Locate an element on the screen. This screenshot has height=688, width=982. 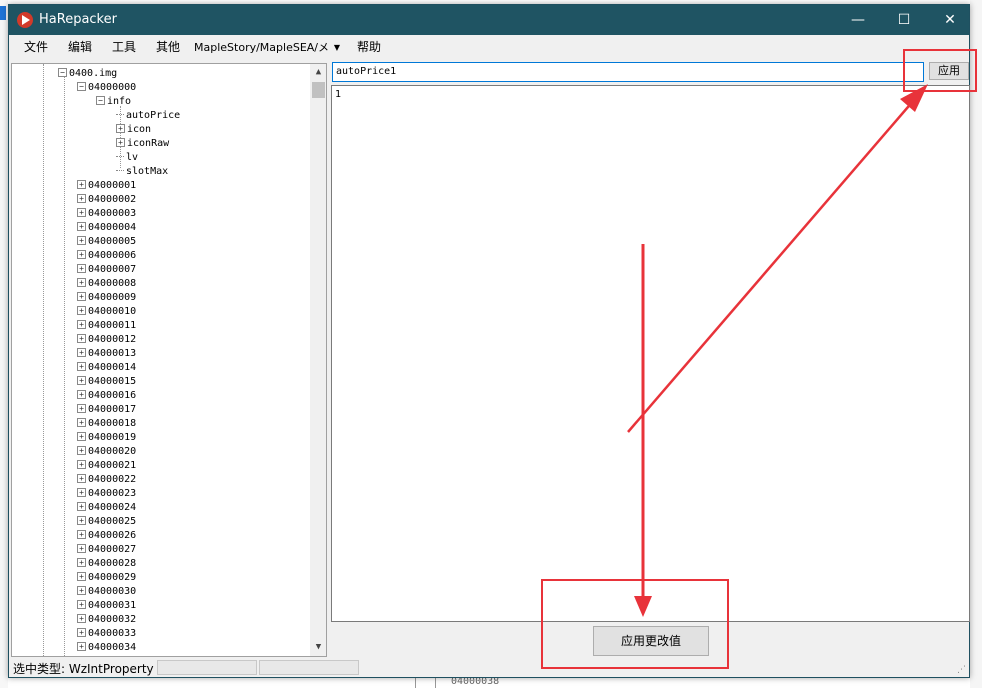
tree-node-item: +04000010 is located at coordinates (106, 312).